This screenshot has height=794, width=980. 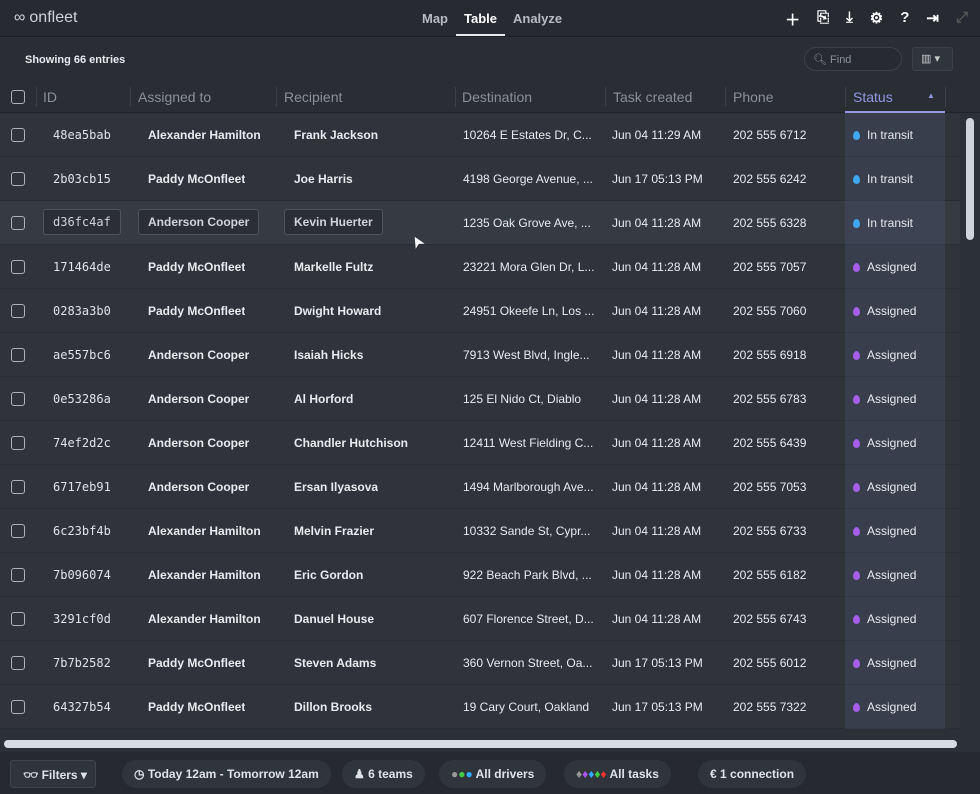 I want to click on columns-button: ▥ ▾, so click(x=932, y=59).